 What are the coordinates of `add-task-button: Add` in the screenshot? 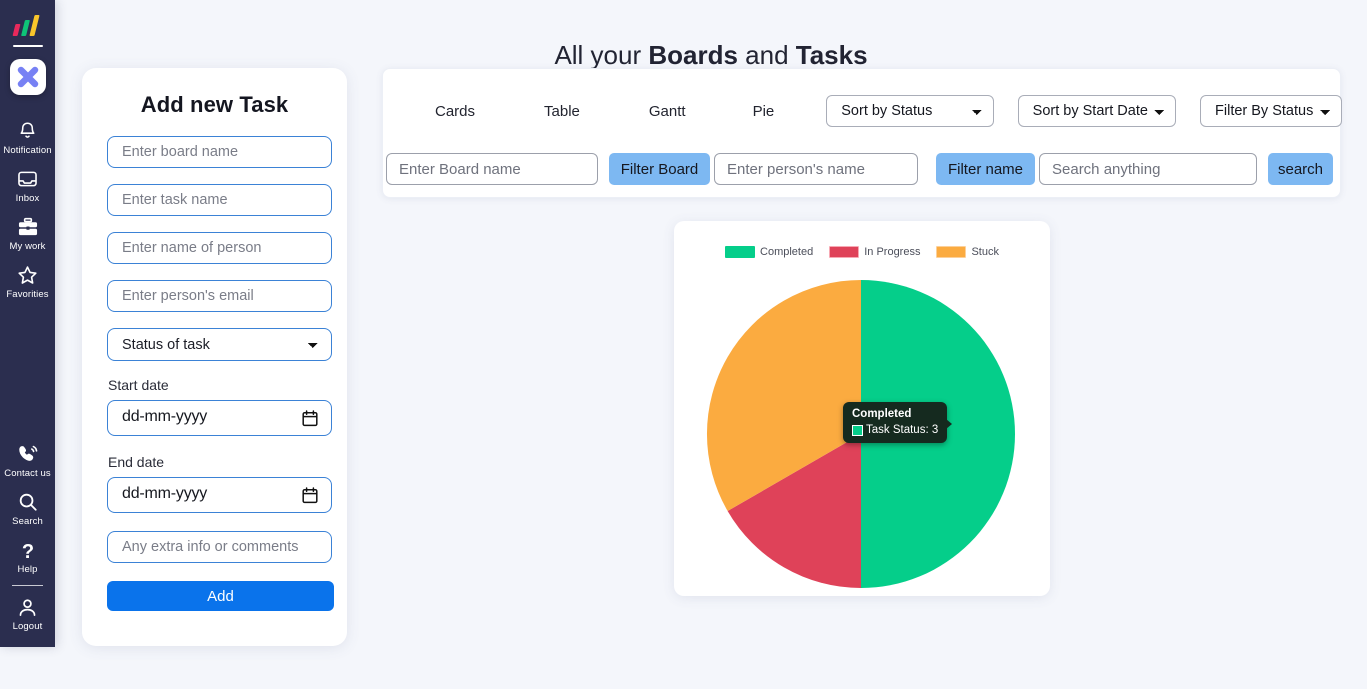 It's located at (220, 596).